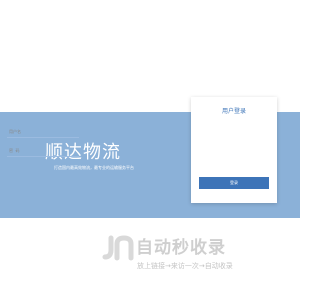 Image resolution: width=320 pixels, height=300 pixels. What do you see at coordinates (181, 248) in the screenshot?
I see `watermark-name: 自动秒收录` at bounding box center [181, 248].